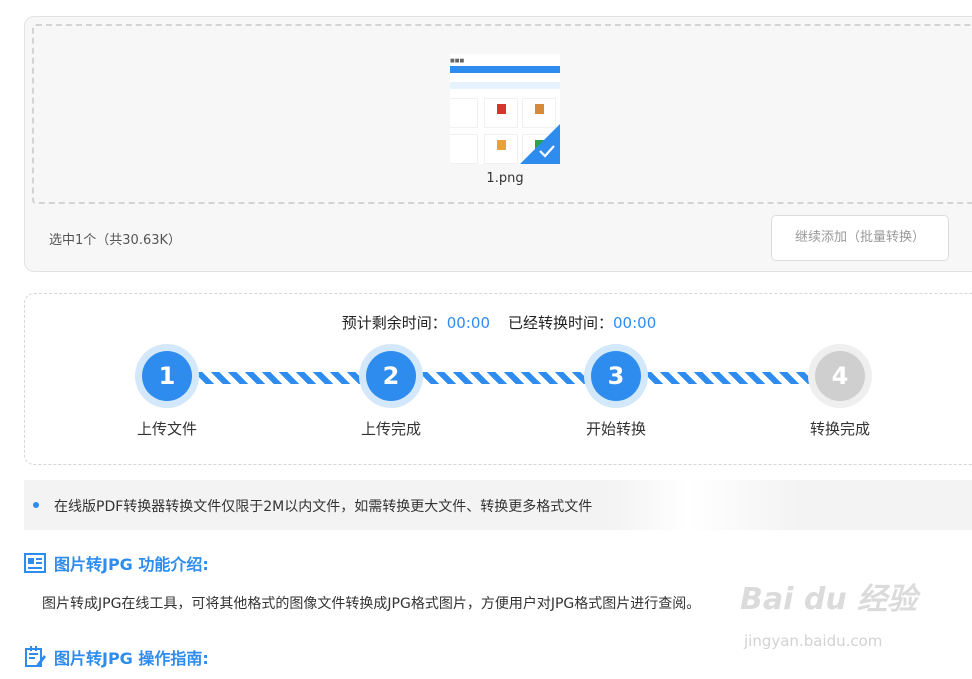  I want to click on thumbnail-preview-content: ■■■, so click(457, 61).